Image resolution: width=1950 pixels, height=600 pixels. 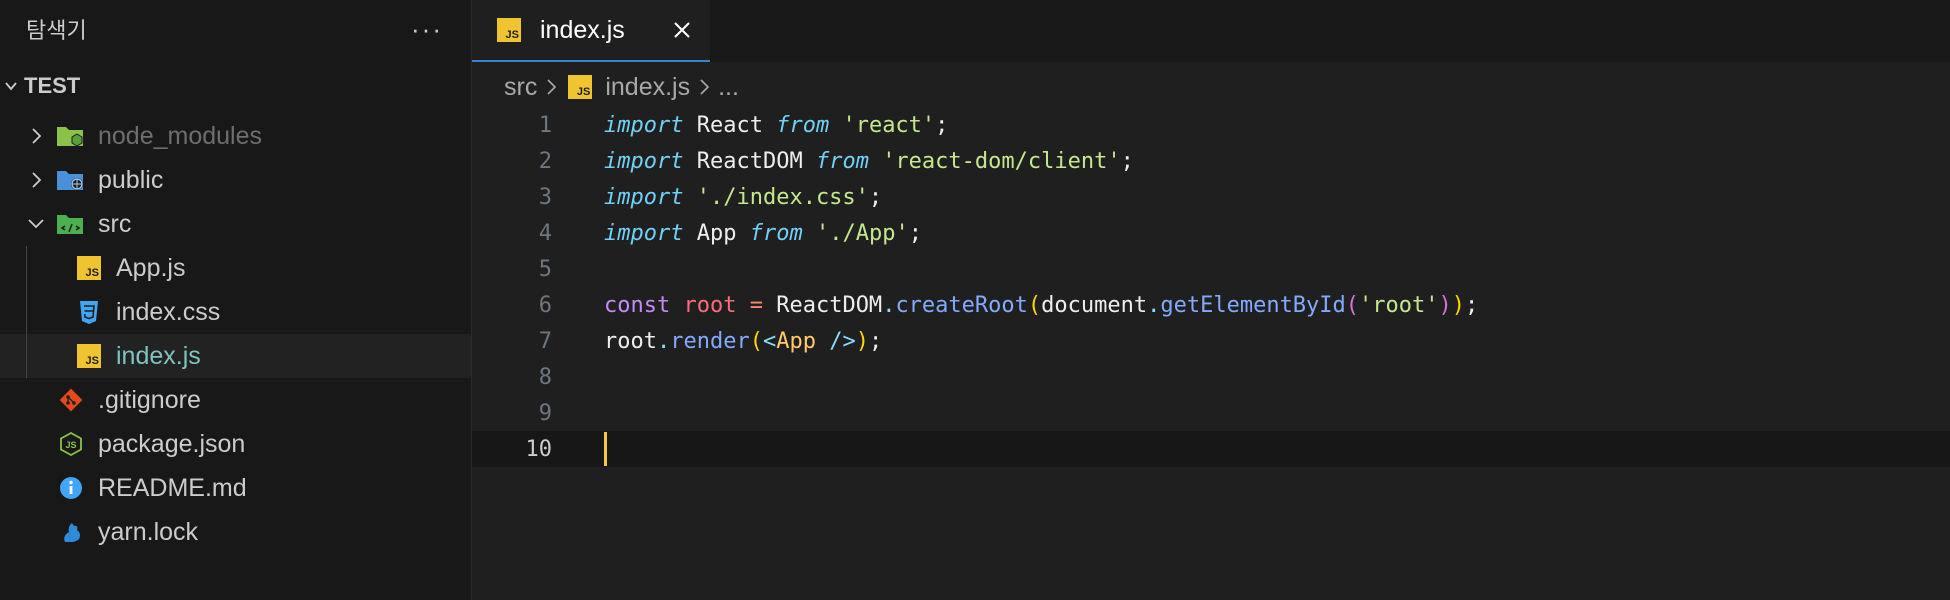 What do you see at coordinates (545, 413) in the screenshot?
I see `line-number: 9` at bounding box center [545, 413].